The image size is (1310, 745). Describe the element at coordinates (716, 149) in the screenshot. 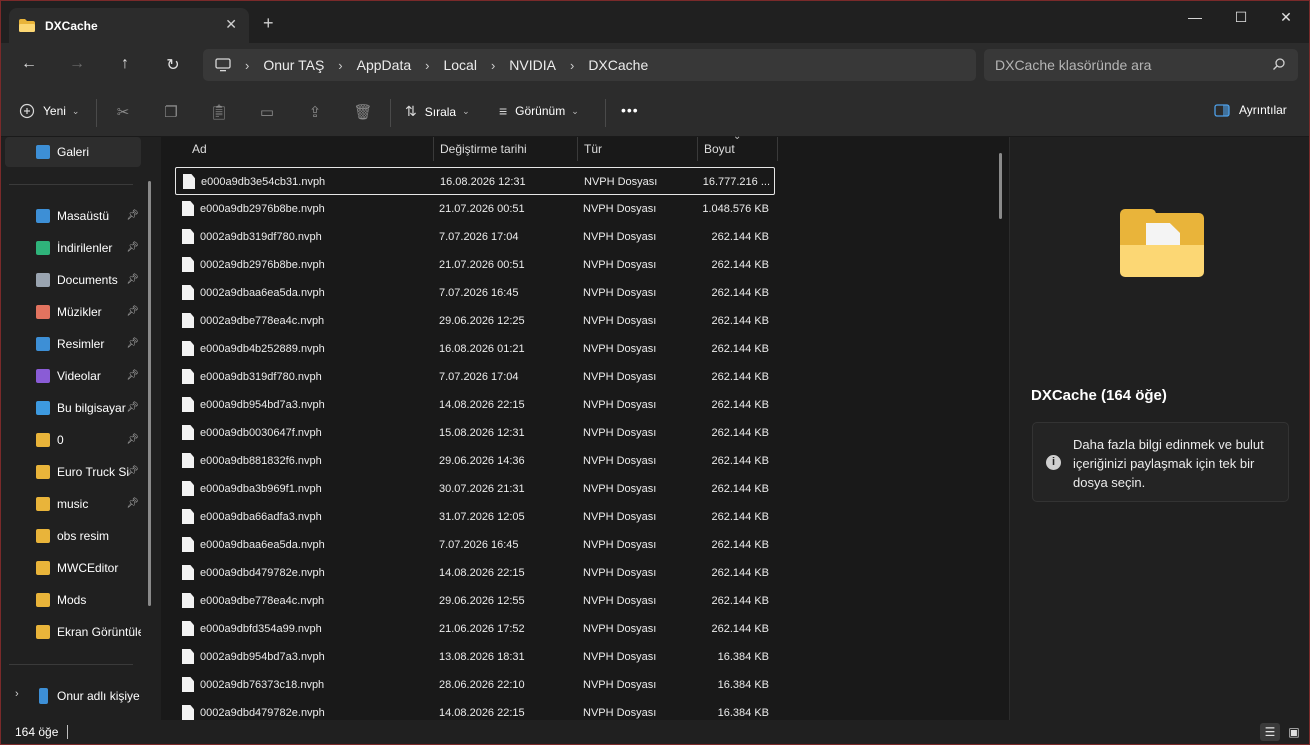

I see `column-header-size: Boyut` at that location.